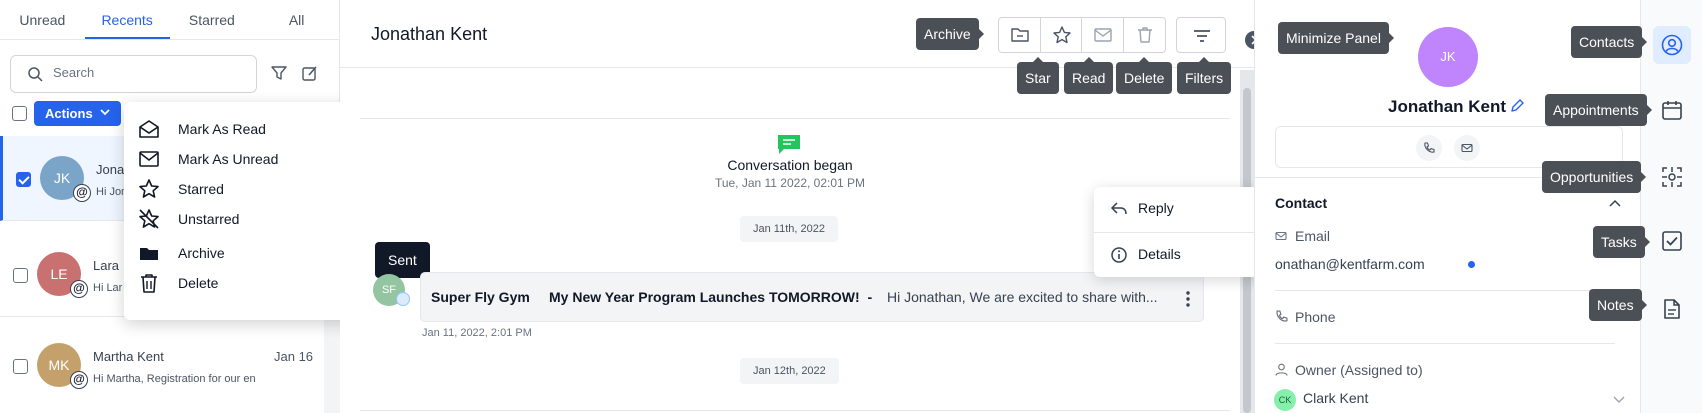  I want to click on email-button, so click(1467, 148).